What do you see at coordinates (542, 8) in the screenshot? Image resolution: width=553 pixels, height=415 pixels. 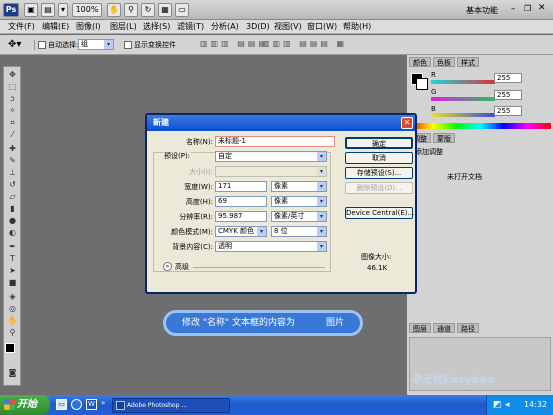 I see `close-icon: ✕` at bounding box center [542, 8].